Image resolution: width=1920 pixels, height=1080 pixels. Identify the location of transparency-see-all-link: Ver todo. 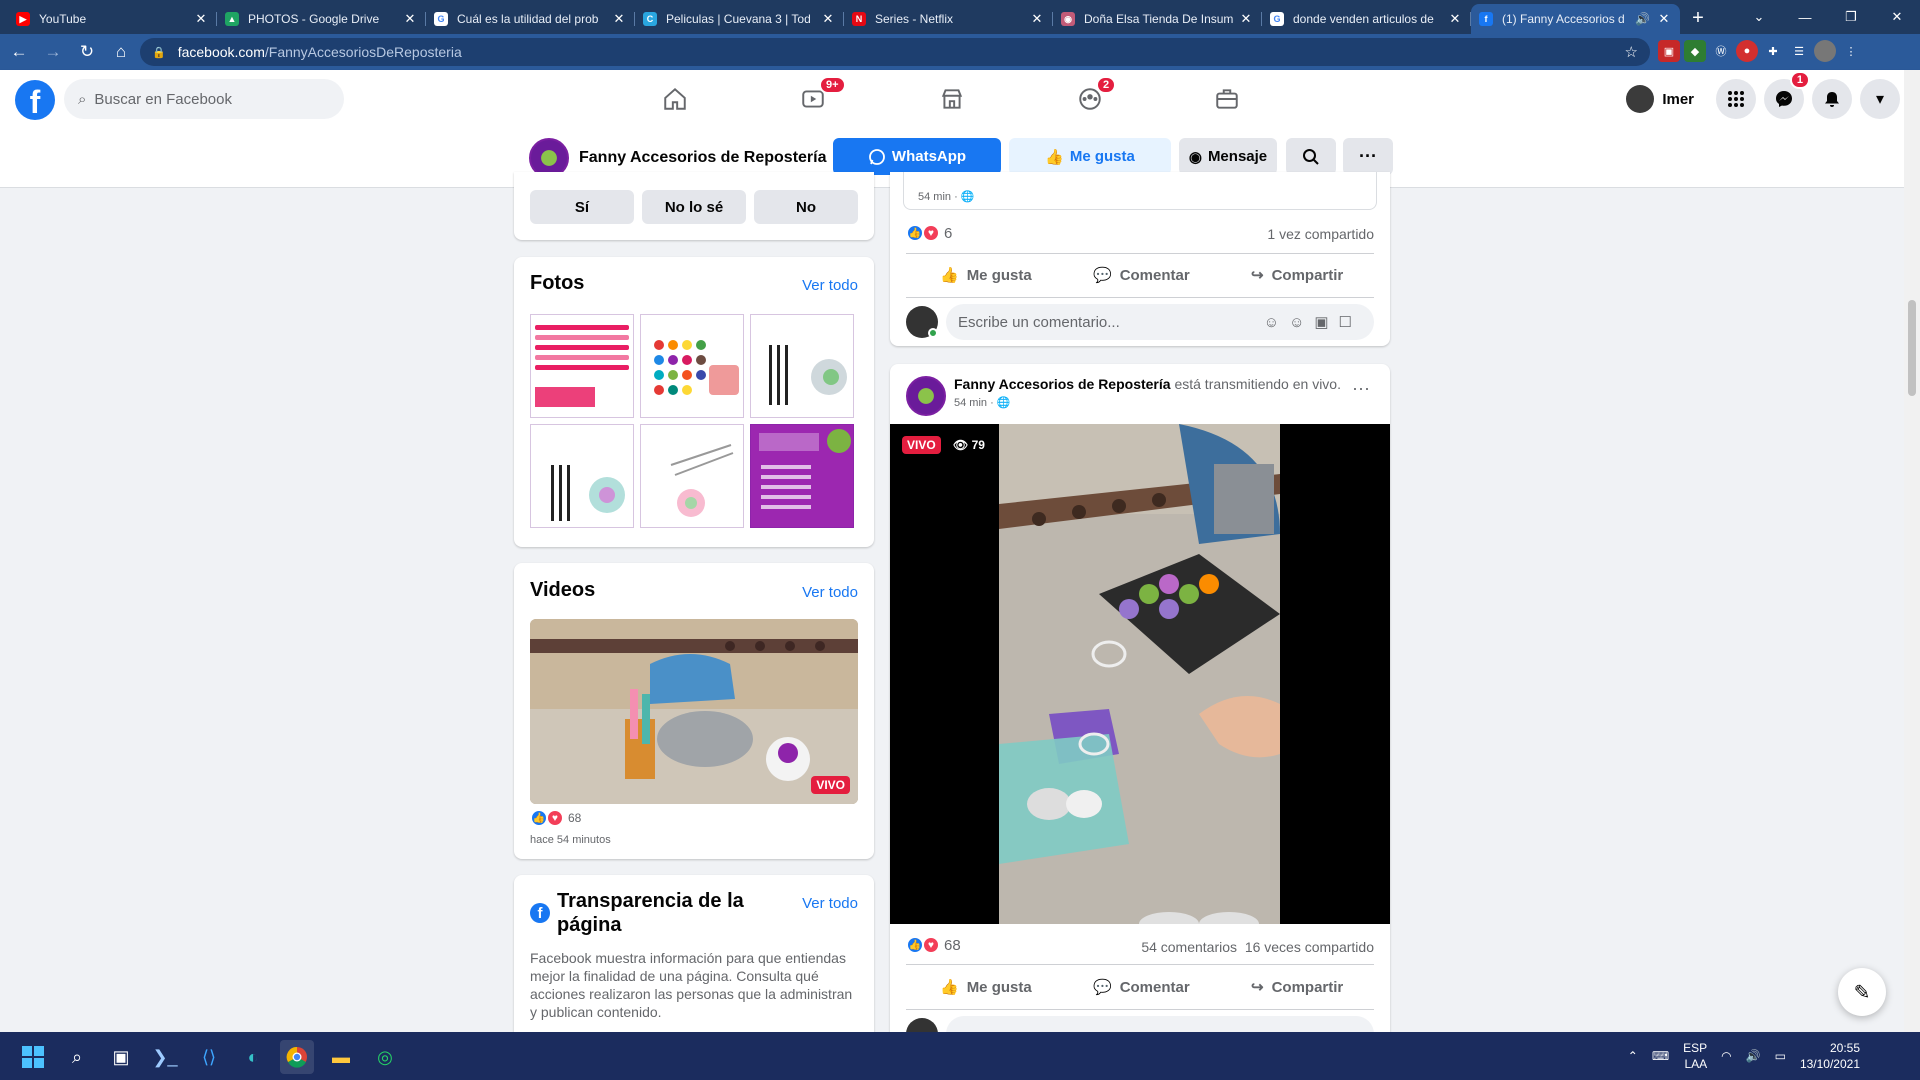
(830, 903).